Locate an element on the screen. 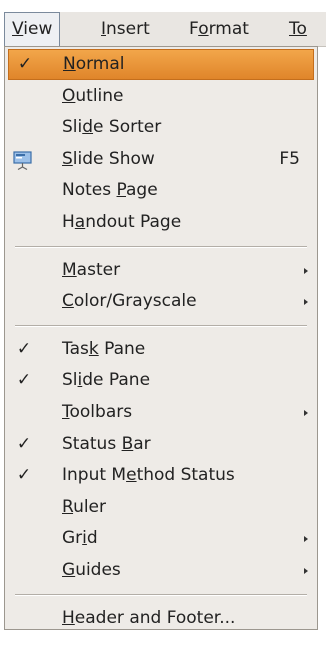  menu-item-color-grayscale: Color/Grayscale is located at coordinates (161, 301).